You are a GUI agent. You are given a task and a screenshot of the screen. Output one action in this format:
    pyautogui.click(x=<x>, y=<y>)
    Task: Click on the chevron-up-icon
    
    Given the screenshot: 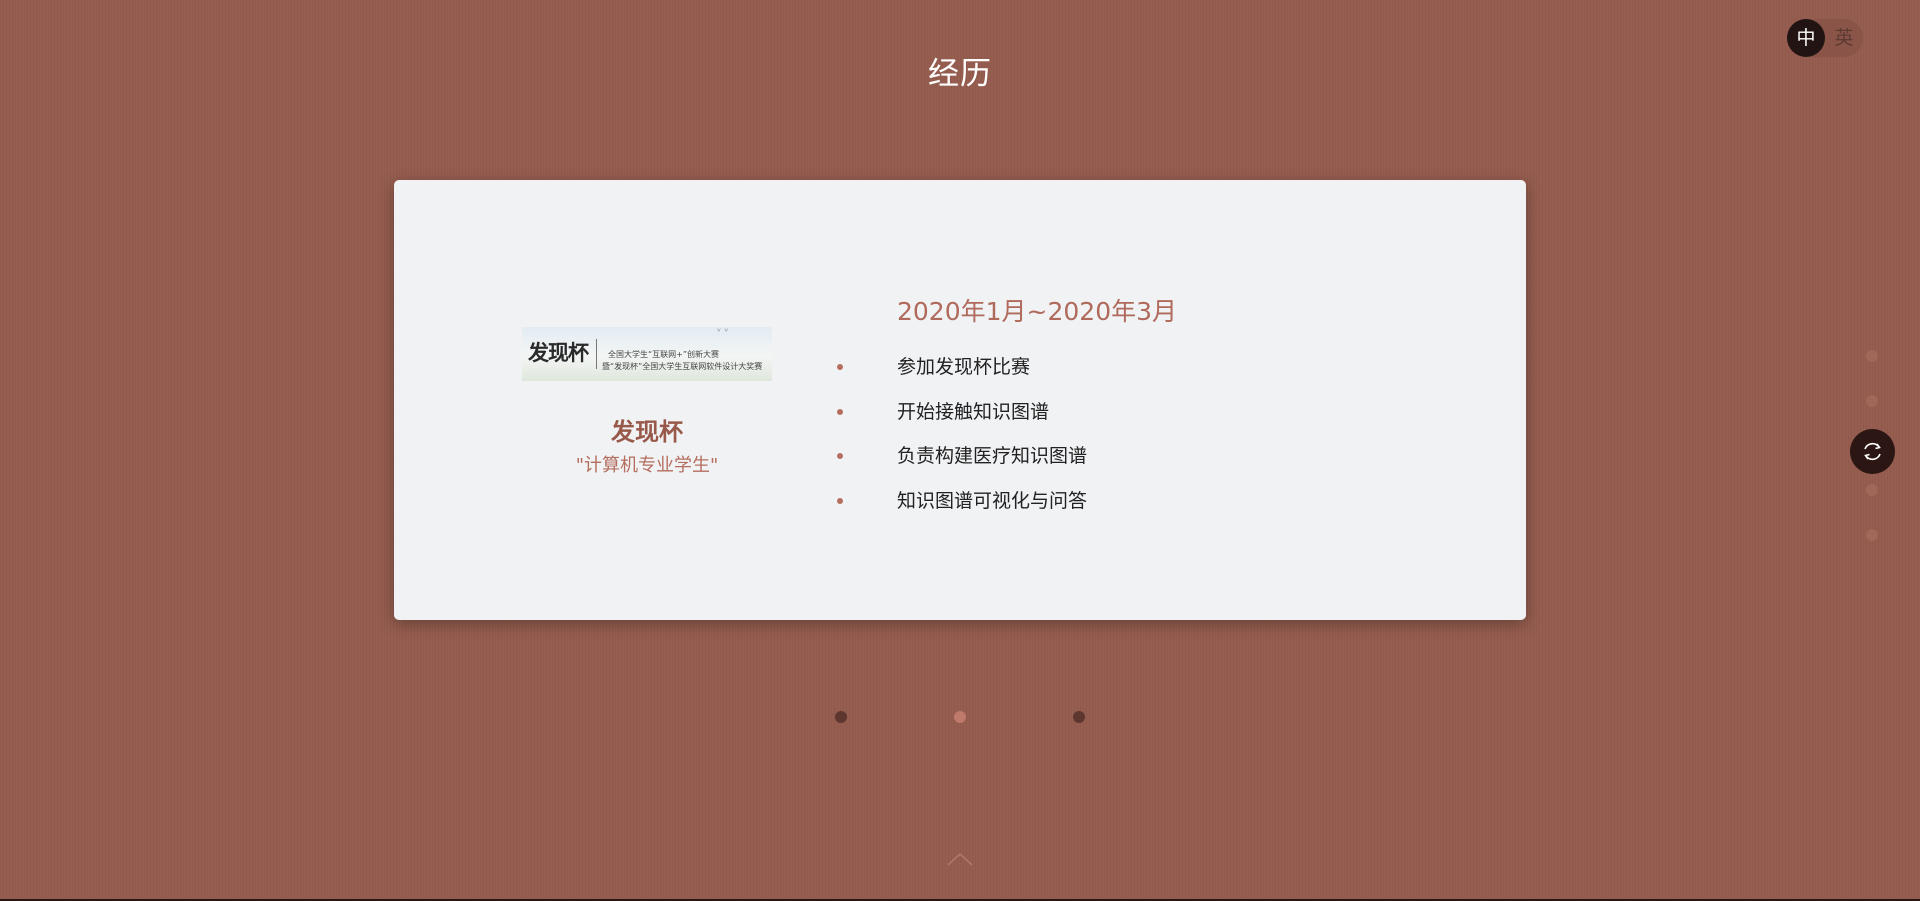 What is the action you would take?
    pyautogui.click(x=960, y=859)
    